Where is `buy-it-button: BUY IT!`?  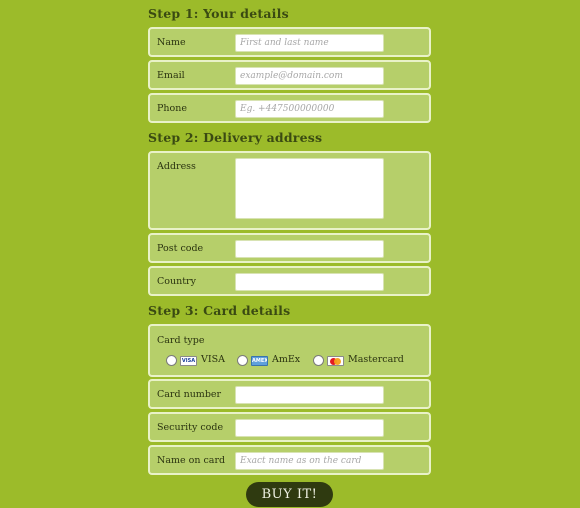 buy-it-button: BUY IT! is located at coordinates (289, 494).